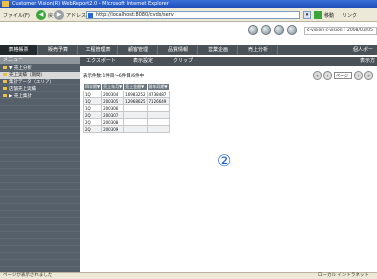 This screenshot has height=279, width=377. Describe the element at coordinates (224, 160) in the screenshot. I see `annotation-marker: ②` at that location.